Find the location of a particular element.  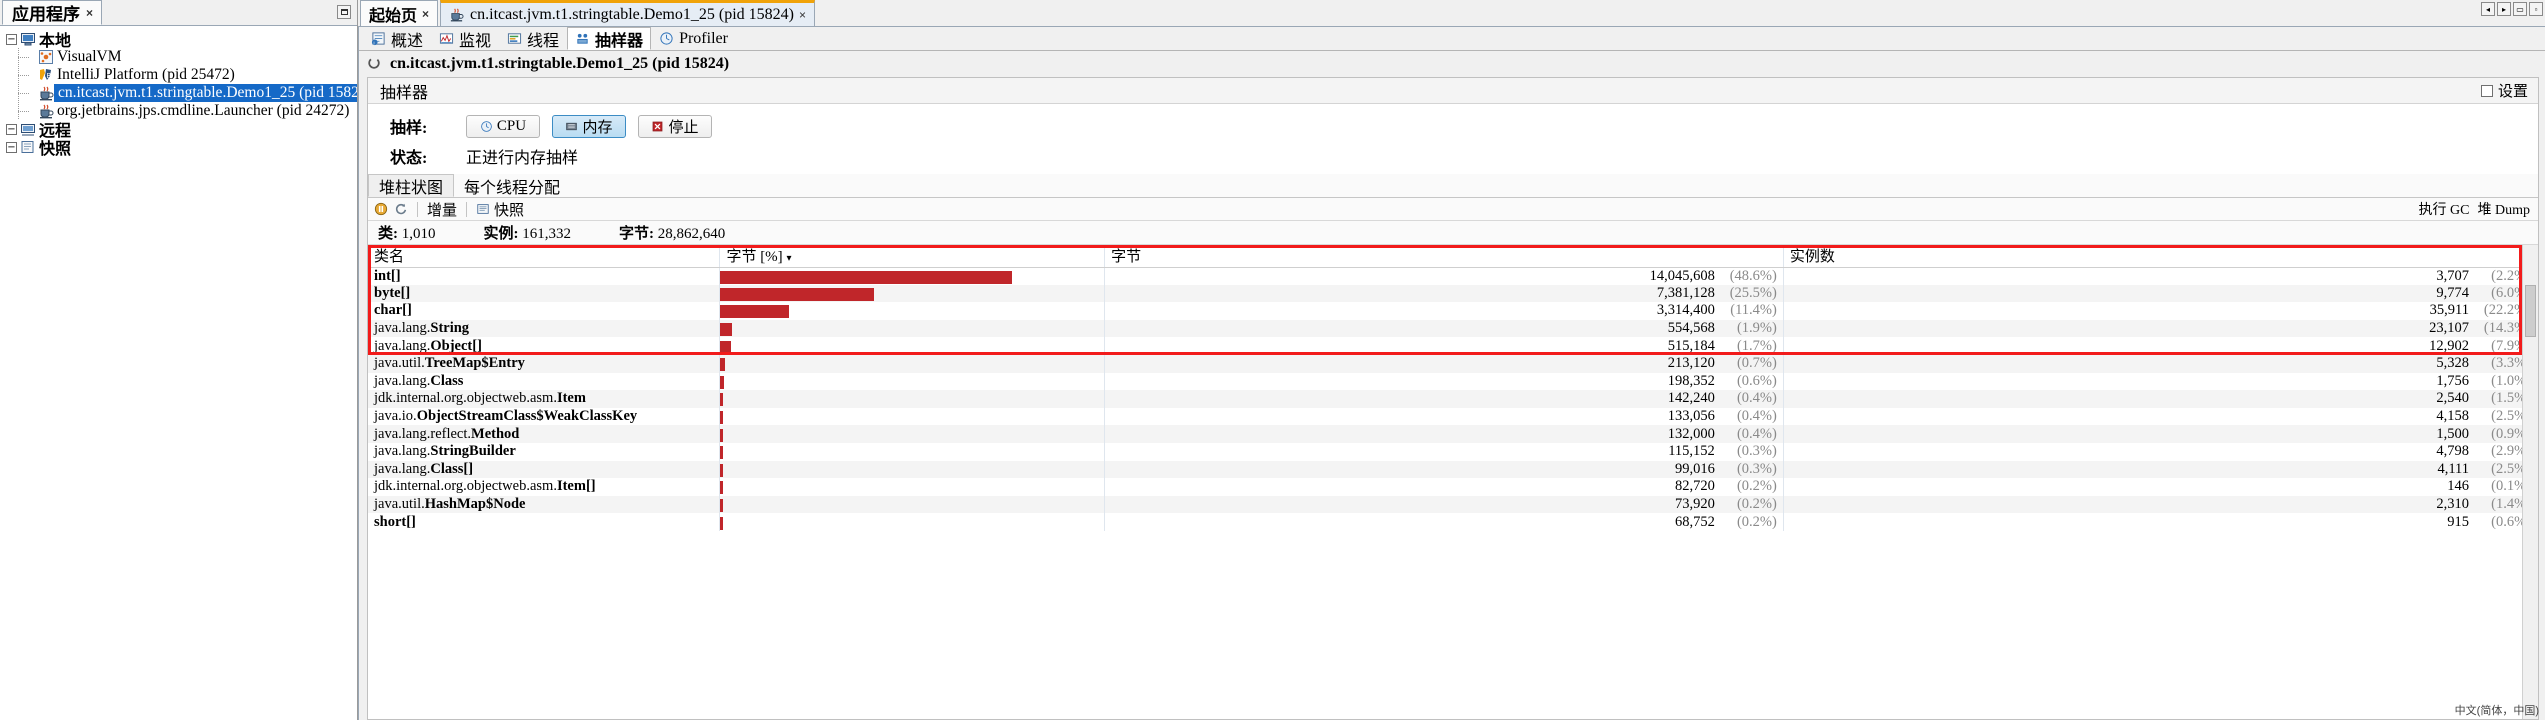

bytes-value: 132,000 is located at coordinates (1691, 433).